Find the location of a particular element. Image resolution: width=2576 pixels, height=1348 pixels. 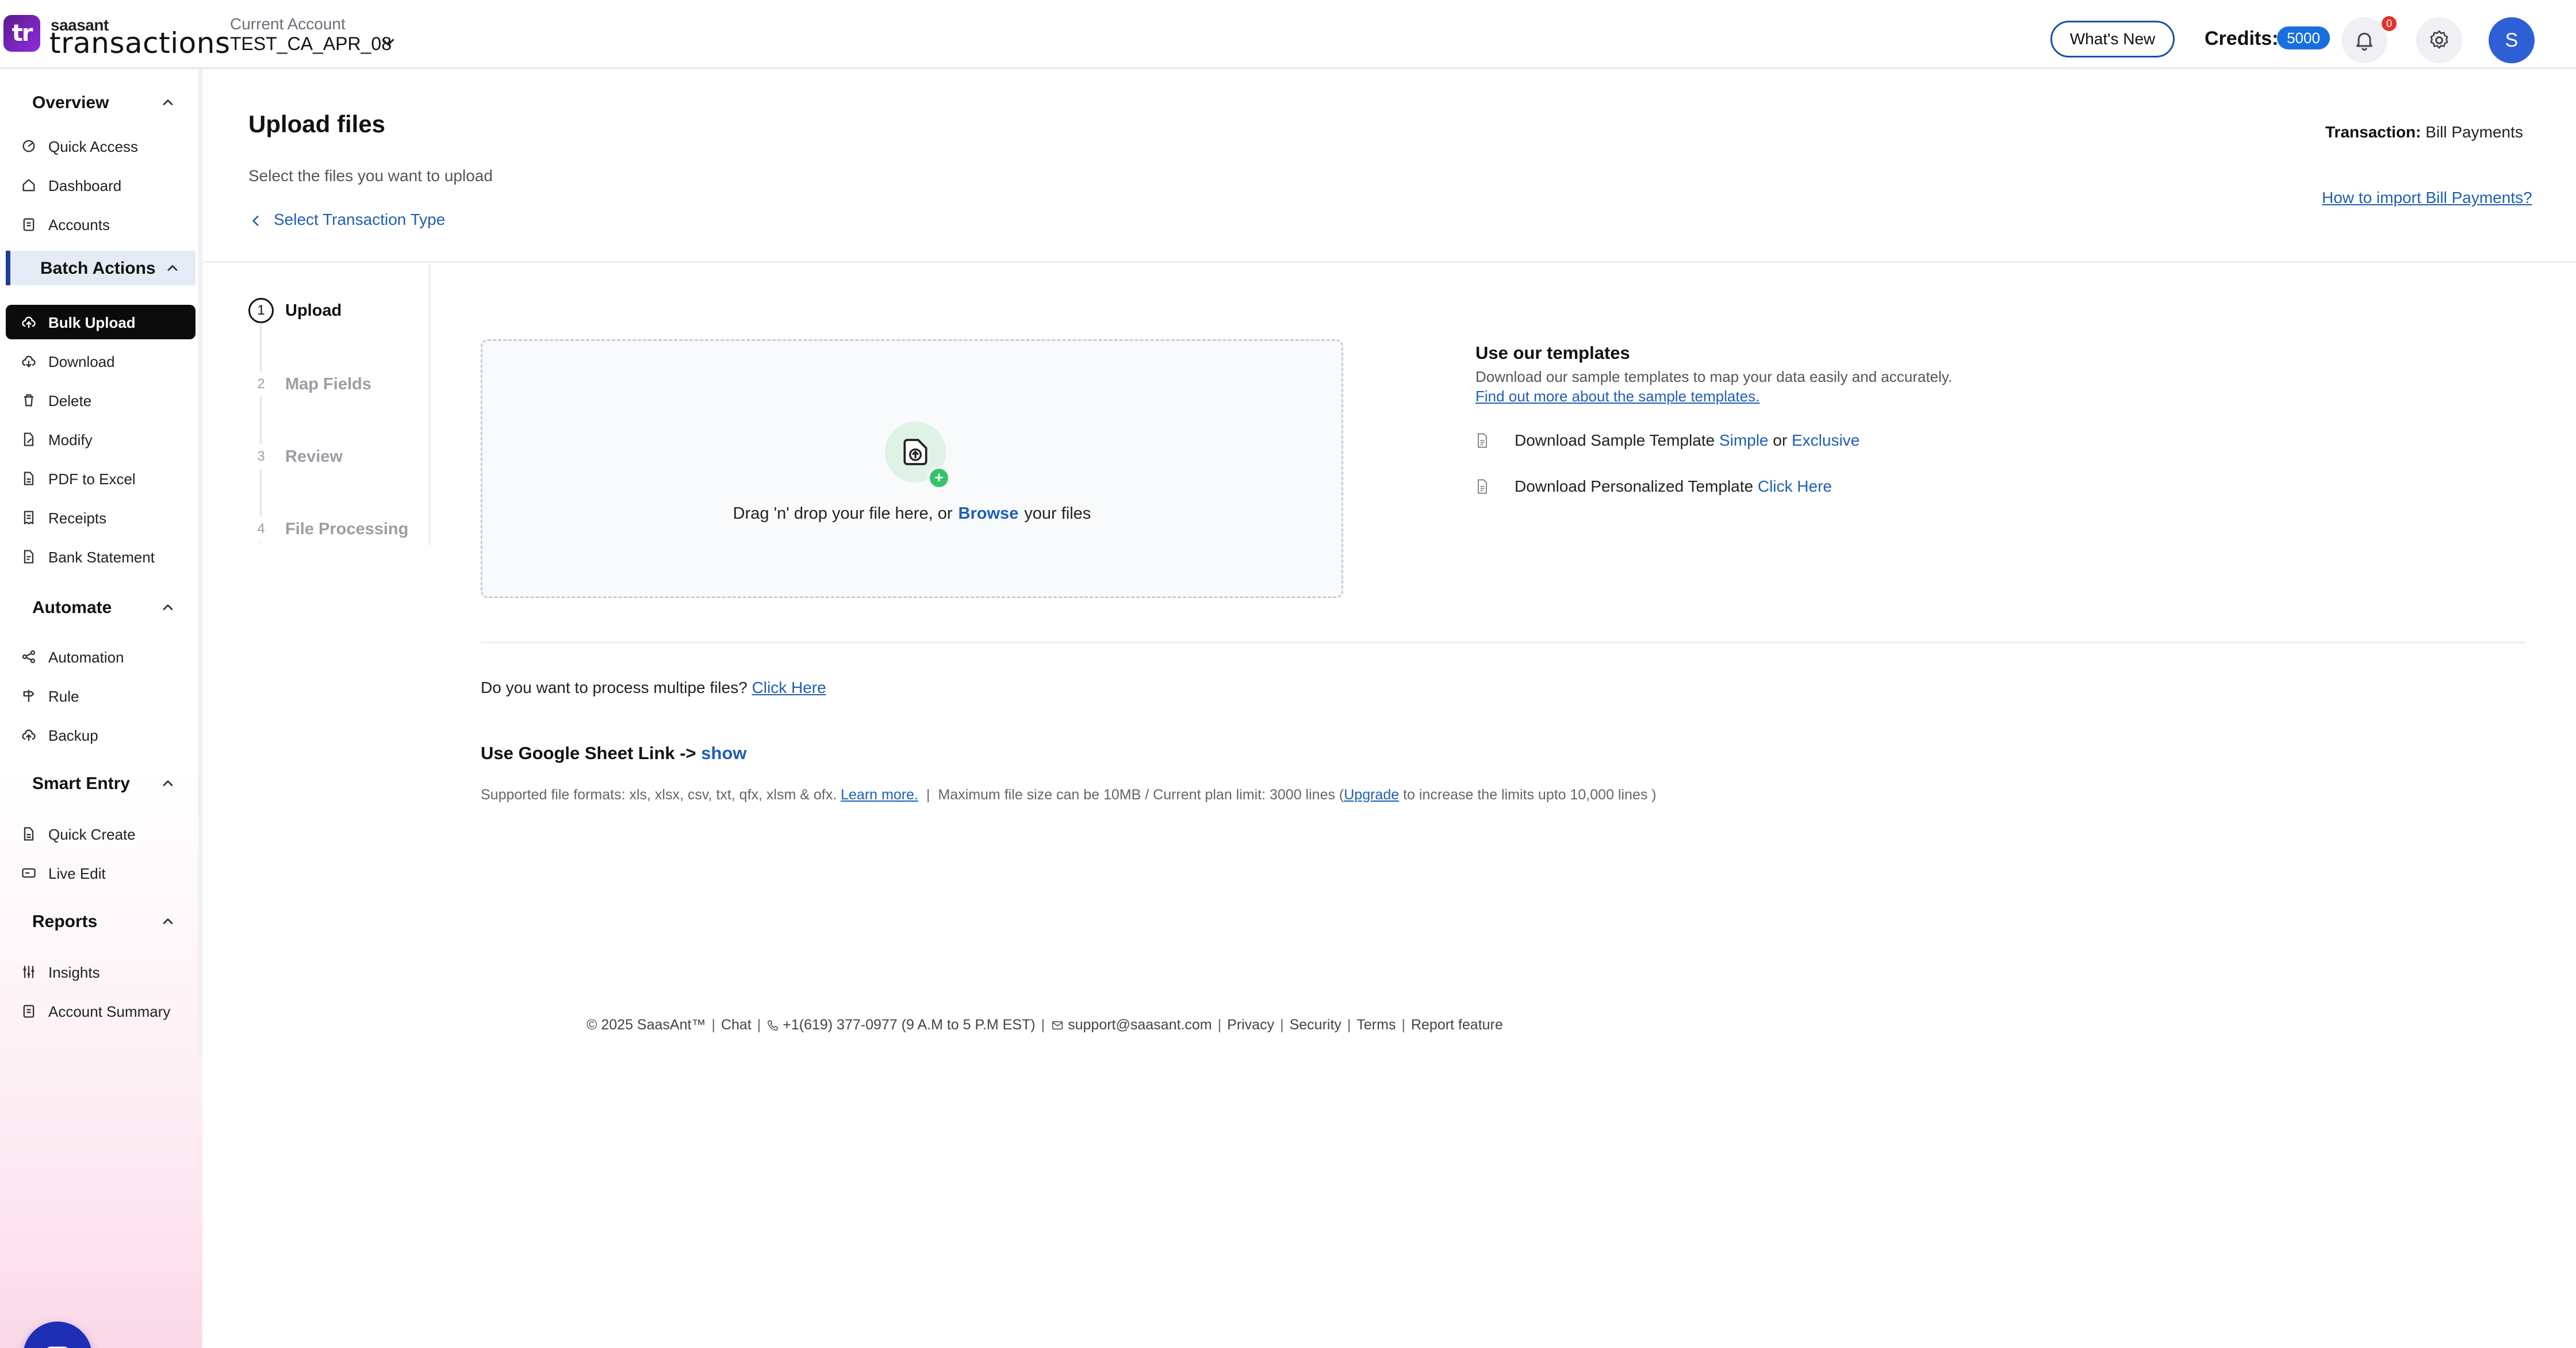

section-overview: Overview is located at coordinates (97, 102).